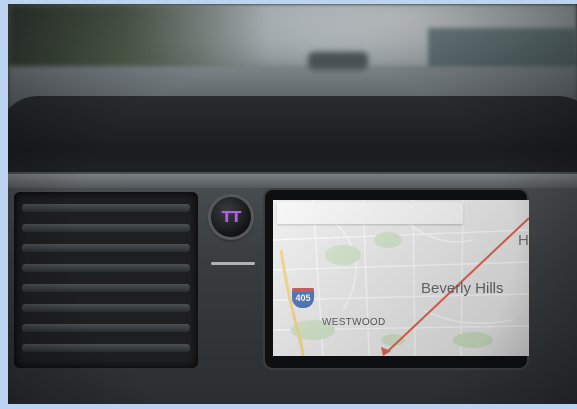 The height and width of the screenshot is (409, 577). I want to click on route-line, so click(455, 286).